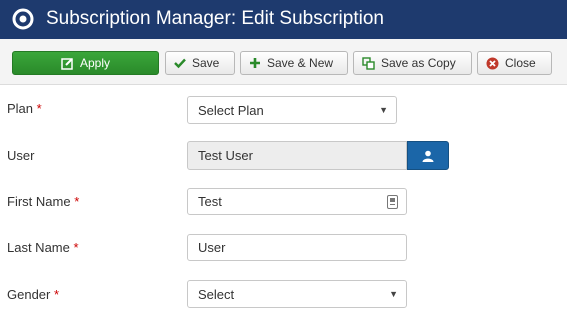 Image resolution: width=567 pixels, height=318 pixels. Describe the element at coordinates (297, 247) in the screenshot. I see `last-name-input: User` at that location.